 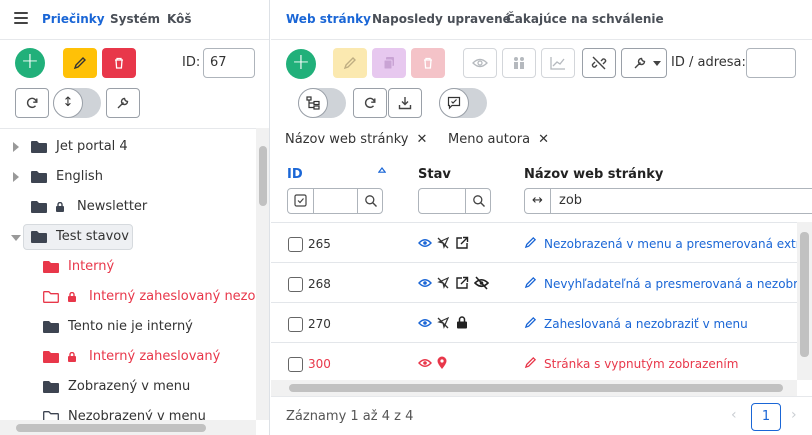 What do you see at coordinates (489, 139) in the screenshot?
I see `filter-chip-label: Meno autora` at bounding box center [489, 139].